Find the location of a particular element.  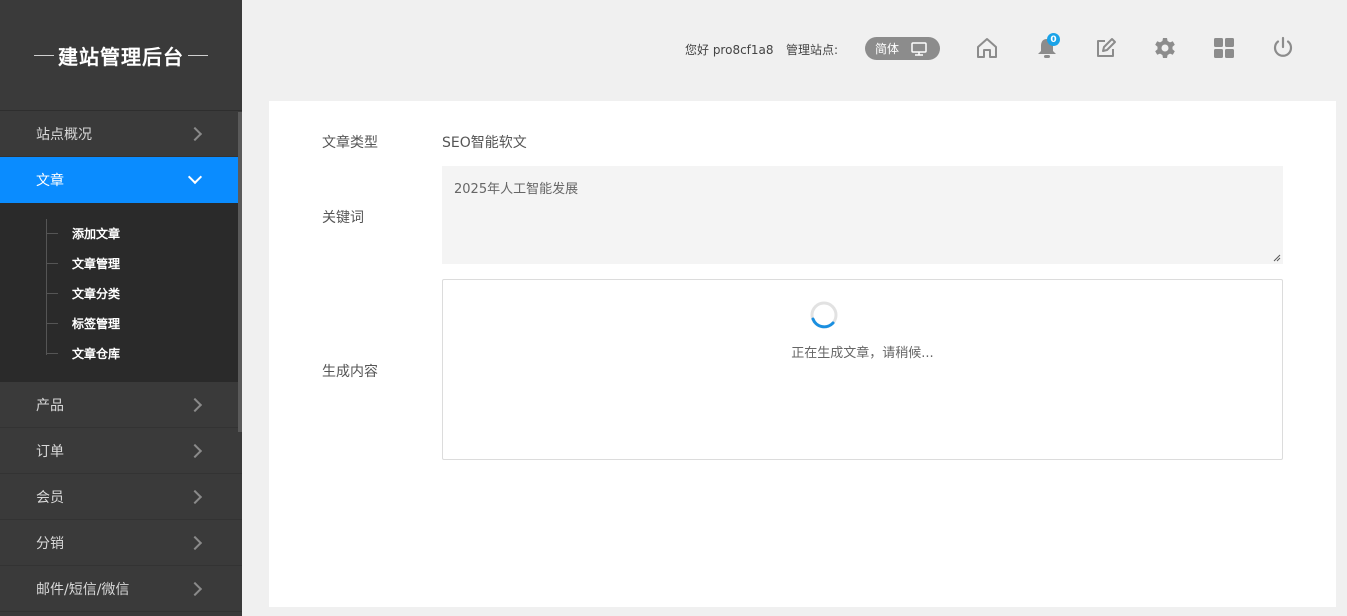

brand: 建站管理后台 is located at coordinates (121, 55).